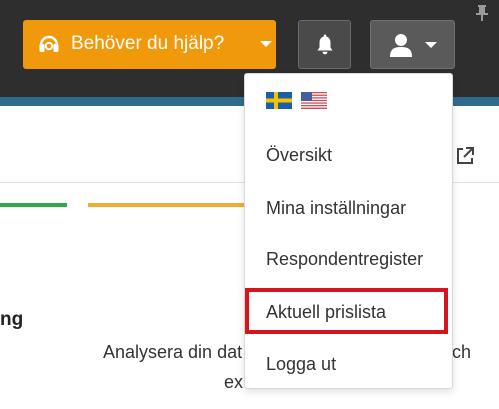 This screenshot has width=499, height=409. I want to click on bell-icon, so click(325, 47).